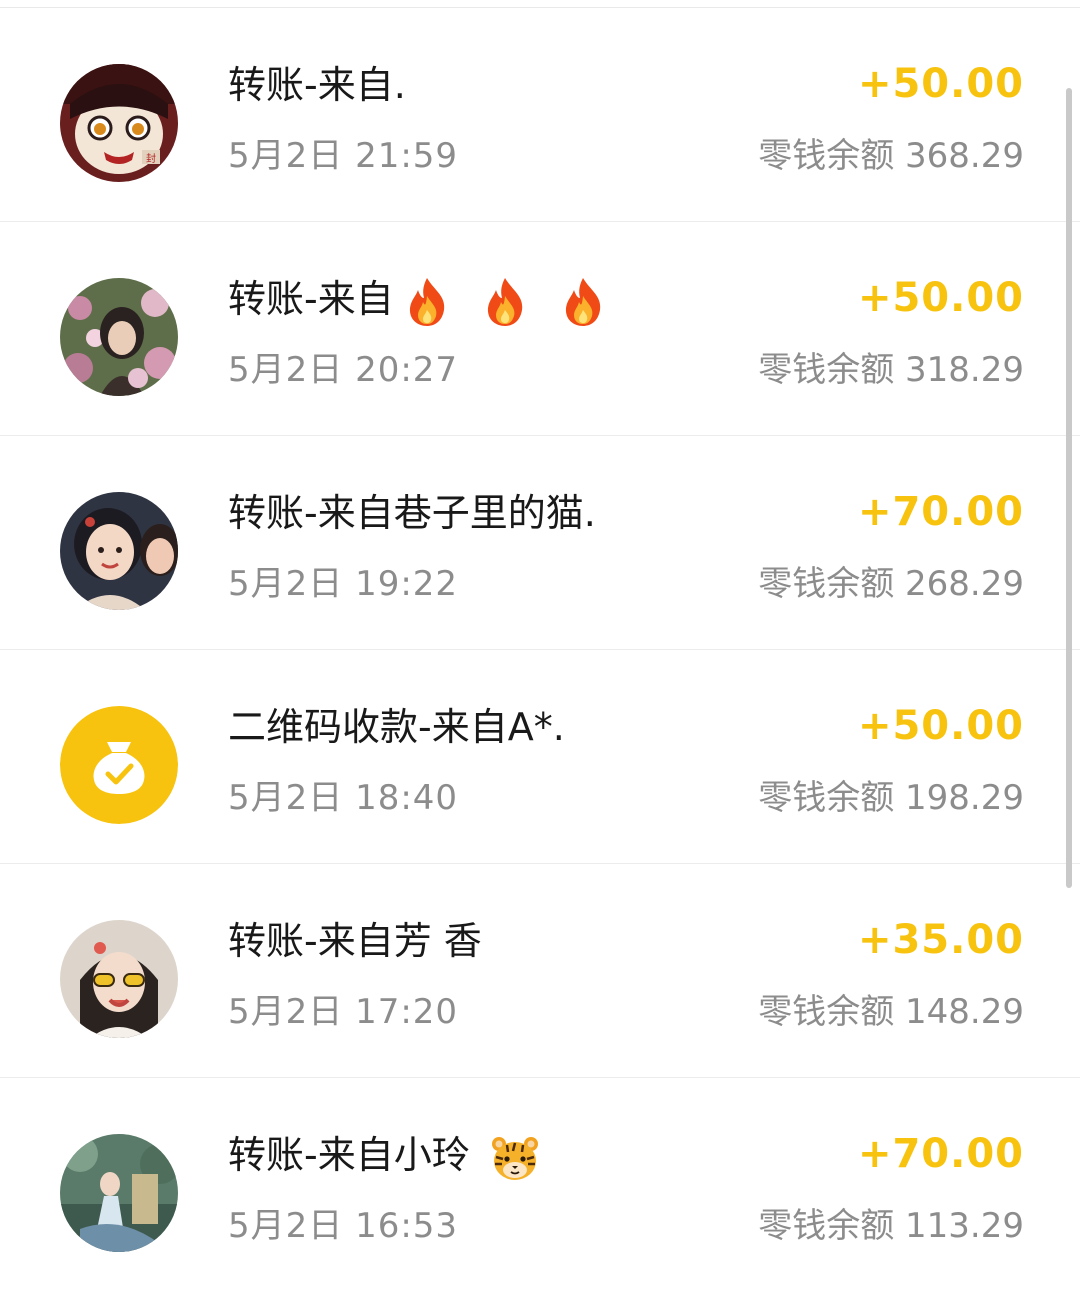  I want to click on transaction-title-text: 转账-来自, so click(311, 299).